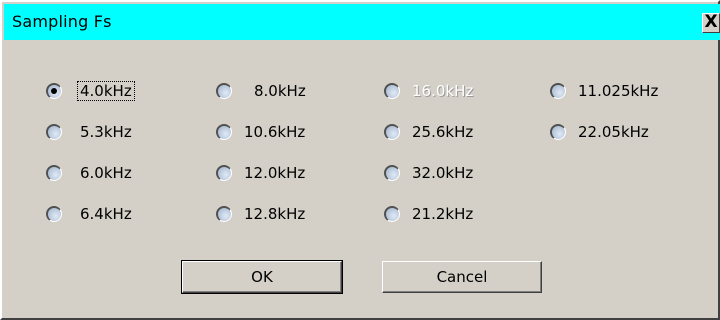 The image size is (720, 320). I want to click on radio-label: 8.0kHz, so click(280, 91).